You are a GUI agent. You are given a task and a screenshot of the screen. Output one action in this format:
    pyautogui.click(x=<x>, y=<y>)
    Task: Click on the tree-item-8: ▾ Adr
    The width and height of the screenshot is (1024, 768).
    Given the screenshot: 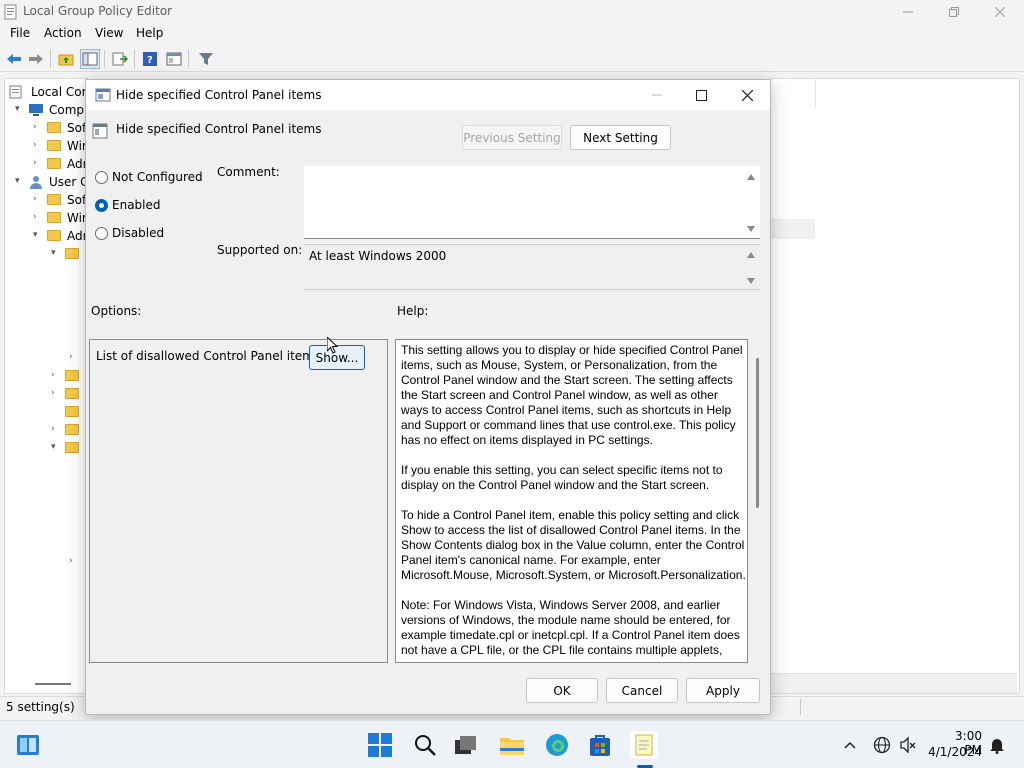 What is the action you would take?
    pyautogui.click(x=46, y=236)
    